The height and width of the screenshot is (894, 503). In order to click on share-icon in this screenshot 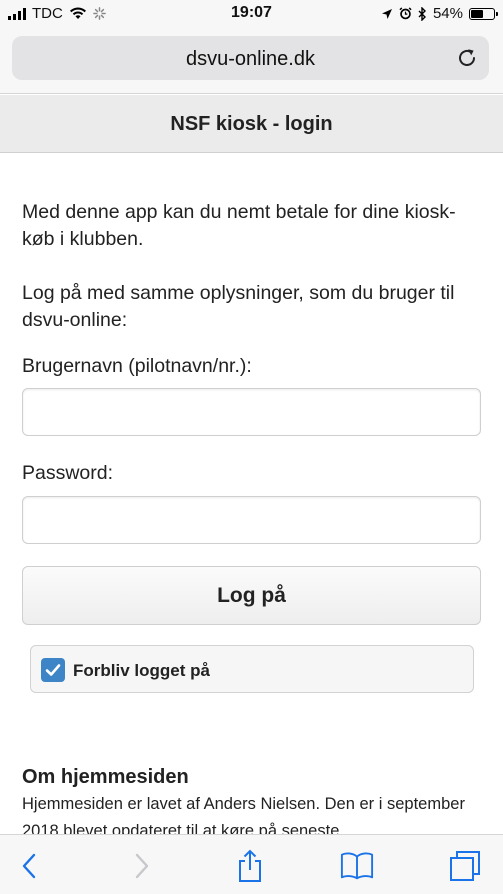, I will do `click(250, 865)`.